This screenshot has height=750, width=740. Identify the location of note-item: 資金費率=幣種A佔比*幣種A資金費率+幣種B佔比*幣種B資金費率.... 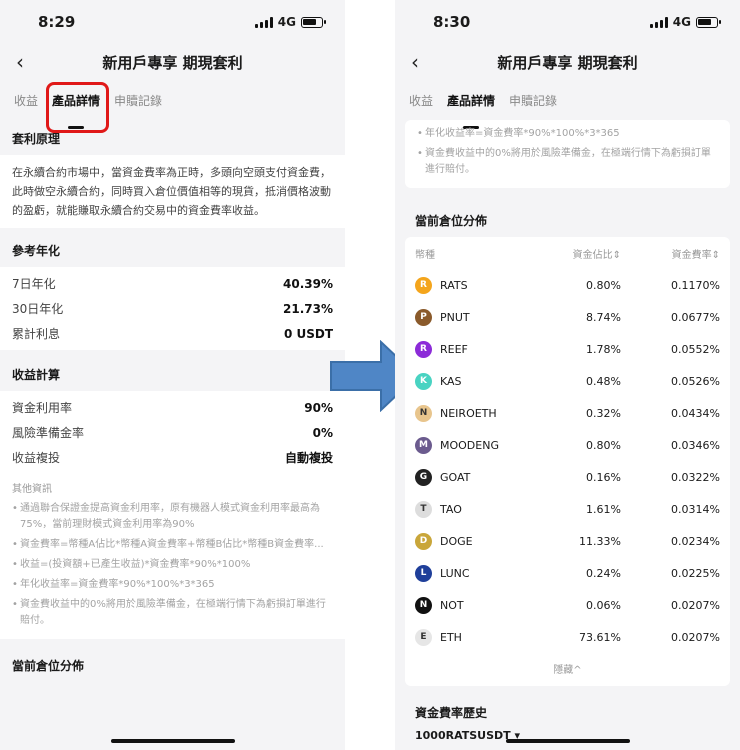
(172, 545).